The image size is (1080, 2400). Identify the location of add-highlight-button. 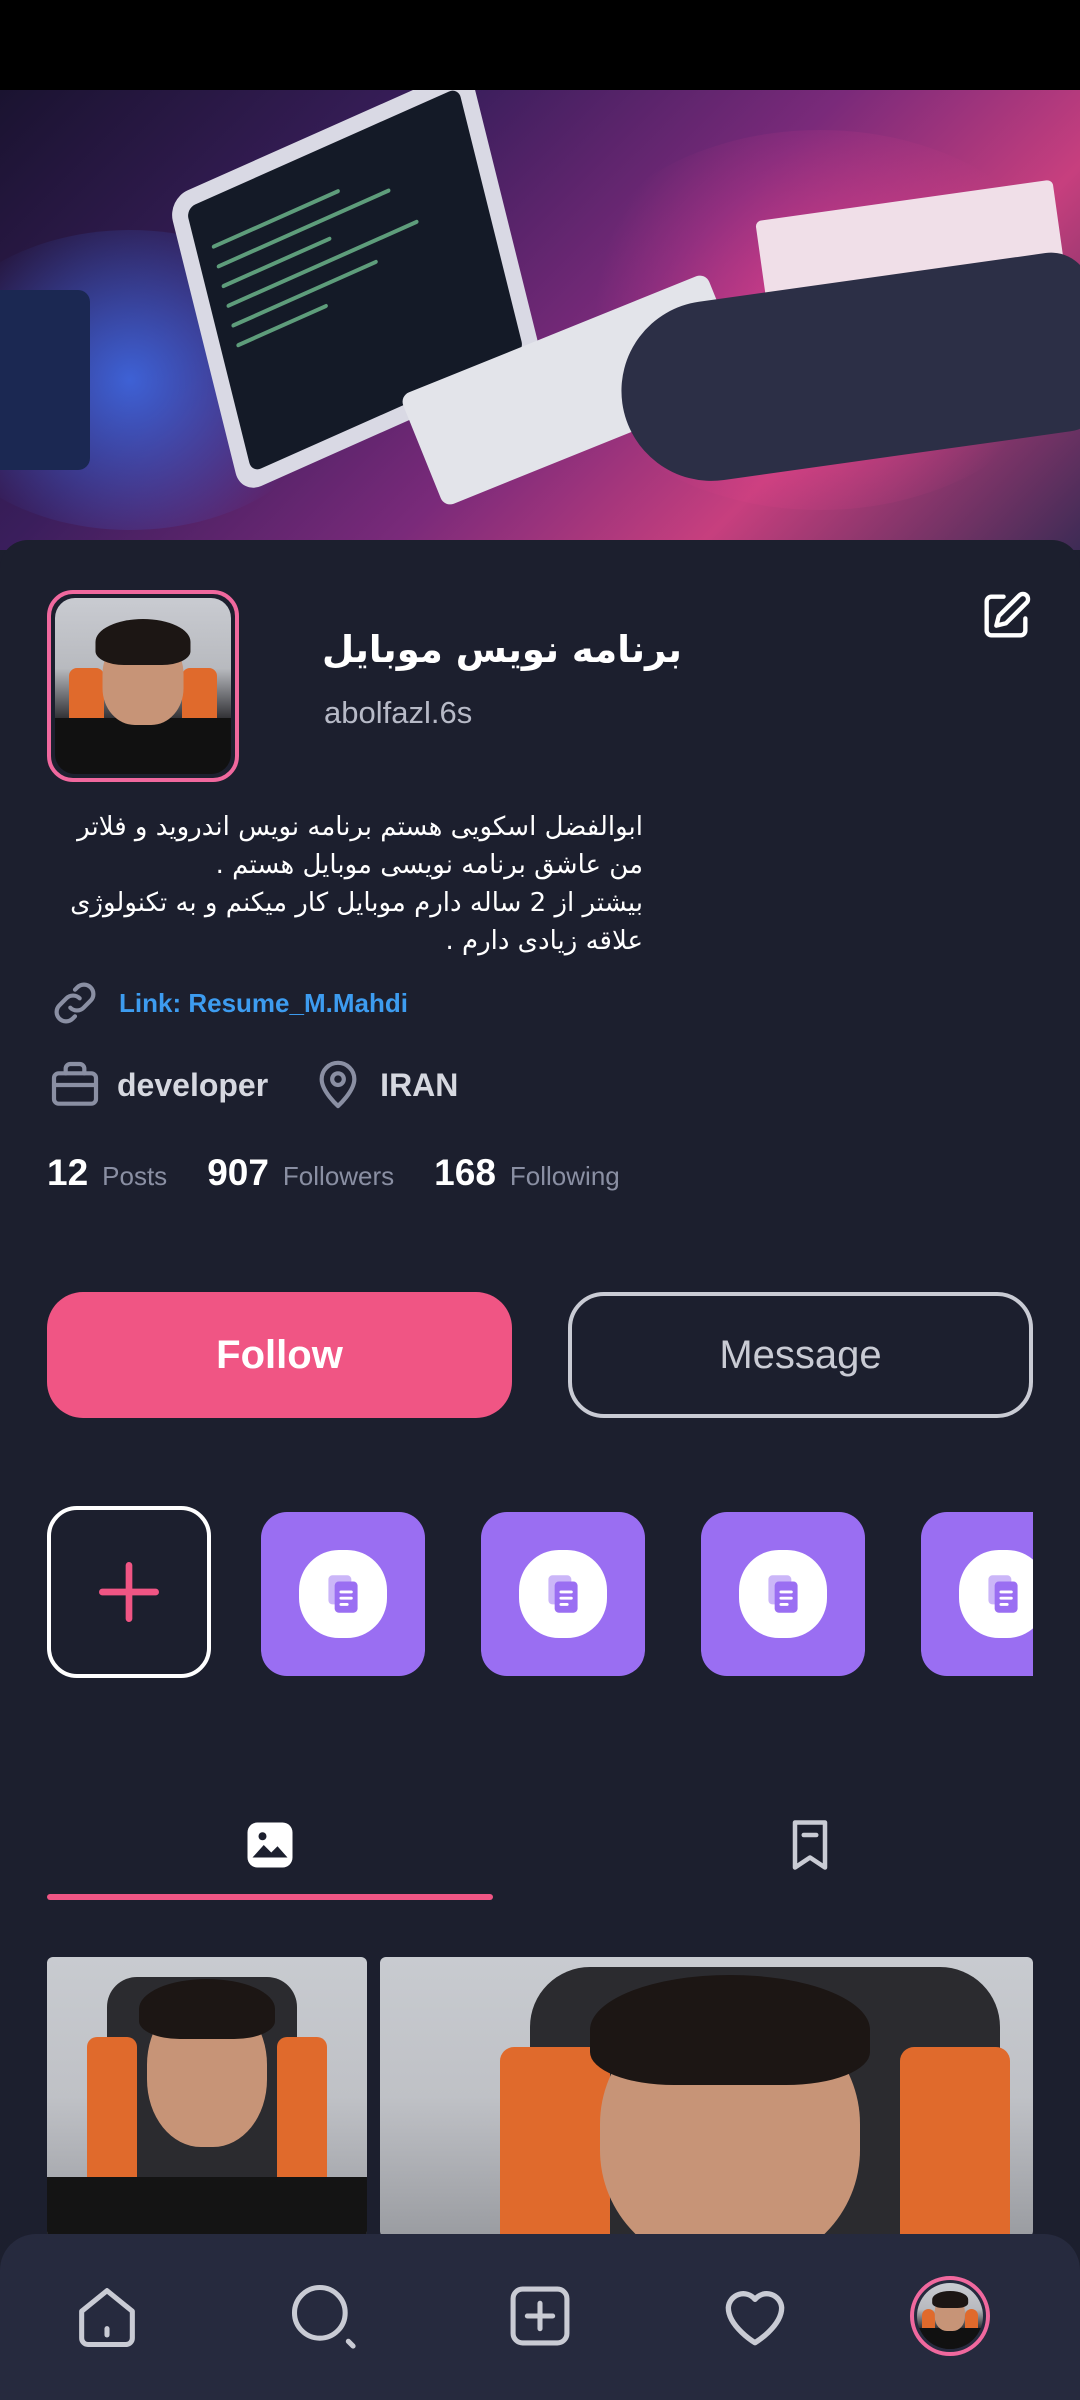
(129, 1592).